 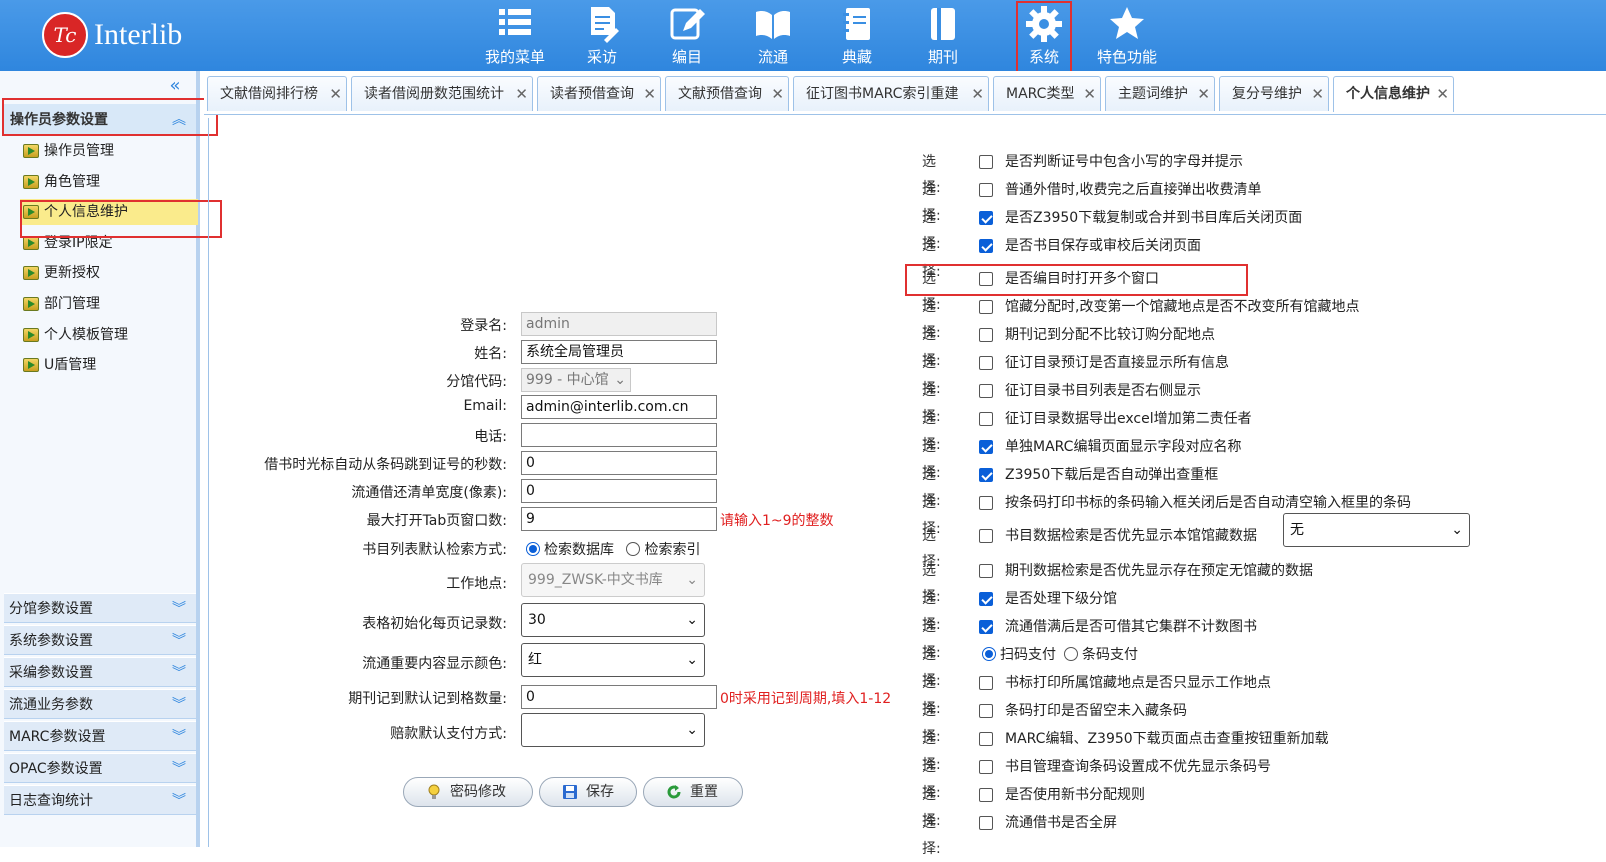 I want to click on nav-collection: 典藏, so click(x=857, y=35).